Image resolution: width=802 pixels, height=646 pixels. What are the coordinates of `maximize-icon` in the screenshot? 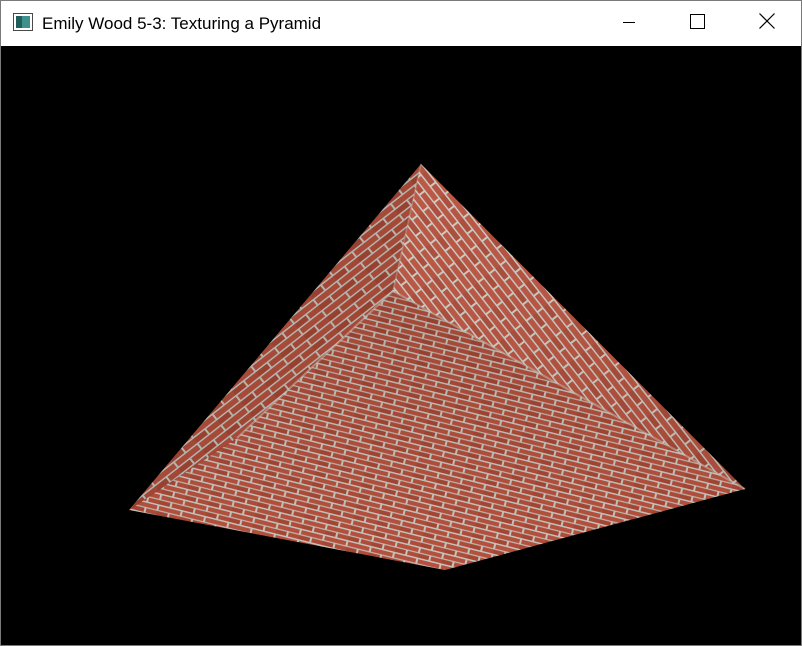 It's located at (697, 23).